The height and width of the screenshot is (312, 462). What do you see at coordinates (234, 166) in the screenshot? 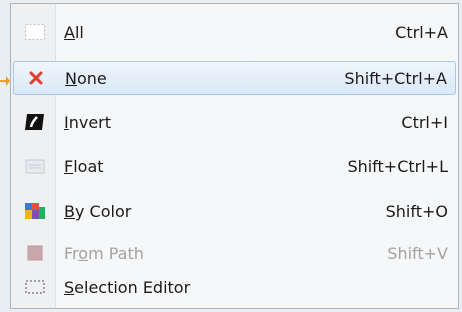
I see `menu-item-float: Float Shift+Ctrl+L` at bounding box center [234, 166].